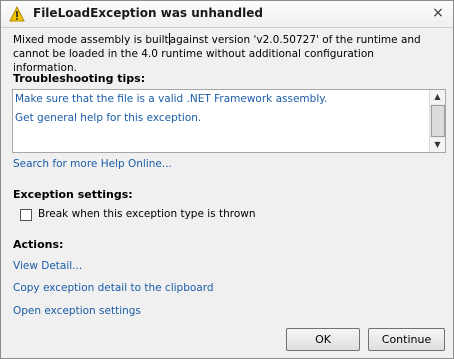  I want to click on scroll-down-icon: ▼, so click(437, 145).